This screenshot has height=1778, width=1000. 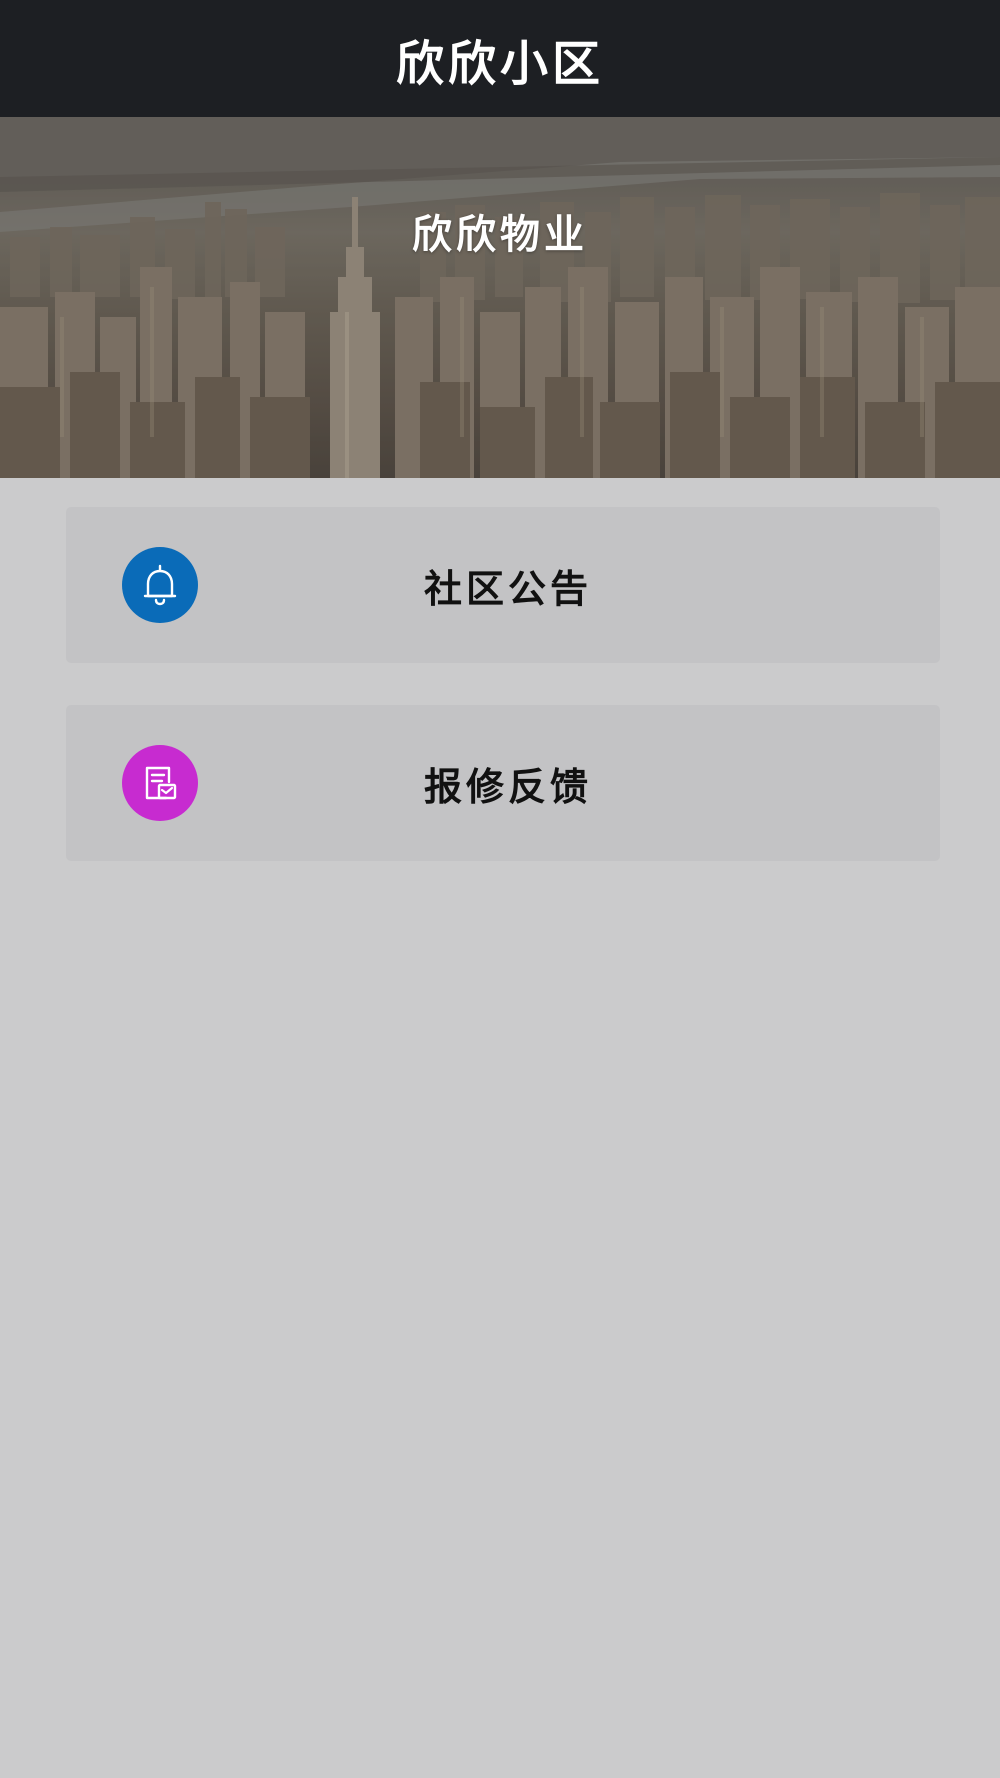 I want to click on page-title: 欣欣小区, so click(x=499, y=63).